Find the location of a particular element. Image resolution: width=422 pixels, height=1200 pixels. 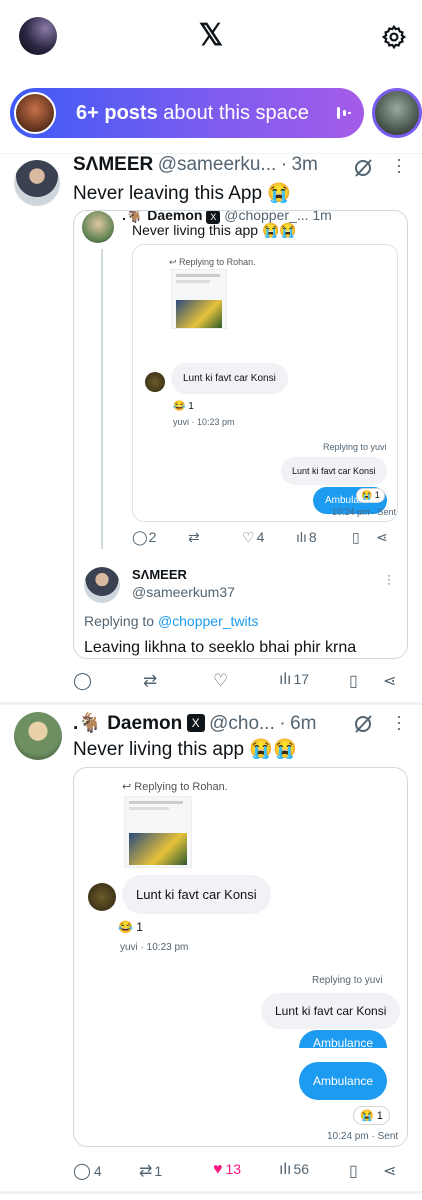

post2-repost-icon: ⇄ 1 is located at coordinates (150, 1171).